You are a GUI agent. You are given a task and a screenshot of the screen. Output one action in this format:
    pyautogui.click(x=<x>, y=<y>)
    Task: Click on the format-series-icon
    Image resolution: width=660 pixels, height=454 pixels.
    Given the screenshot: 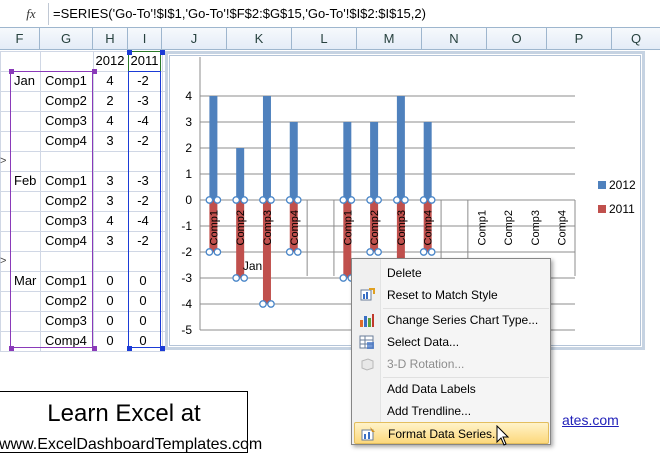 What is the action you would take?
    pyautogui.click(x=368, y=434)
    